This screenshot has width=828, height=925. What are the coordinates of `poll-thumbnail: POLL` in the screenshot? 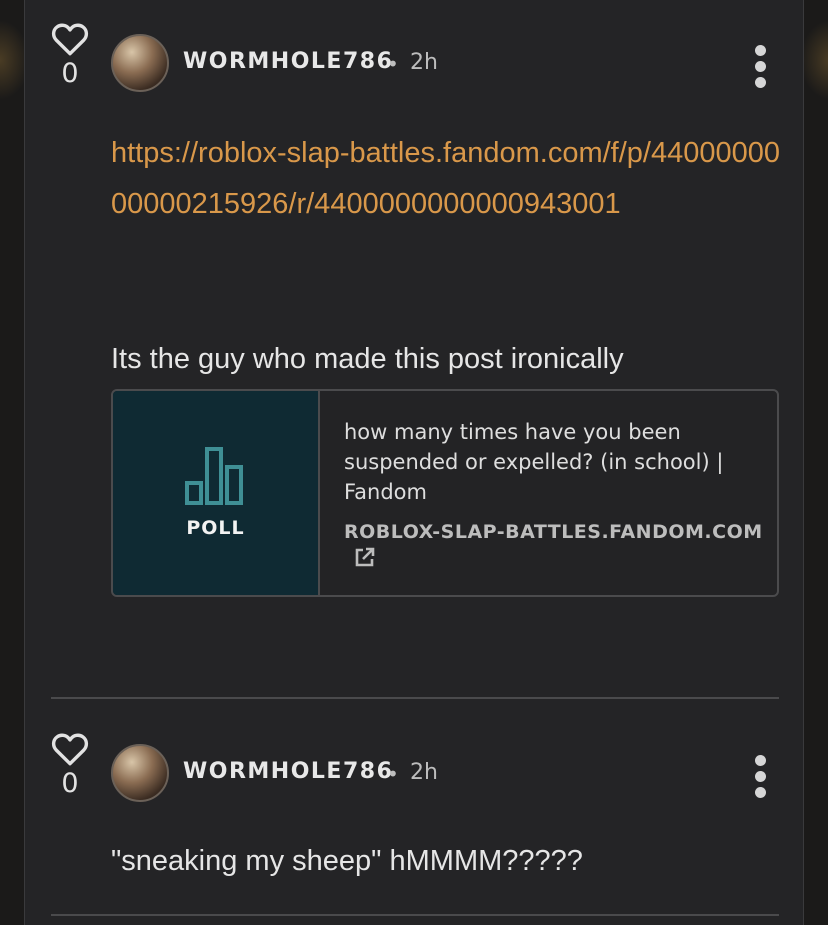 It's located at (216, 493).